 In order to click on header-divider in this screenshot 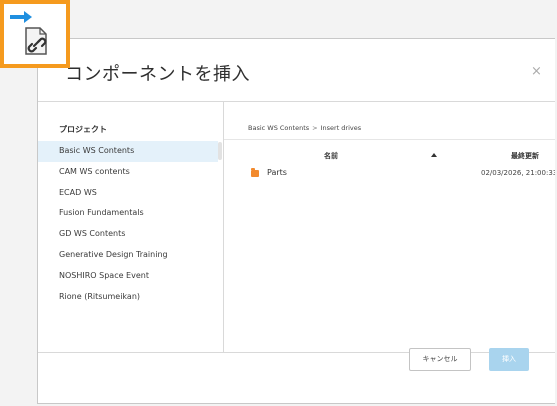, I will do `click(389, 139)`.